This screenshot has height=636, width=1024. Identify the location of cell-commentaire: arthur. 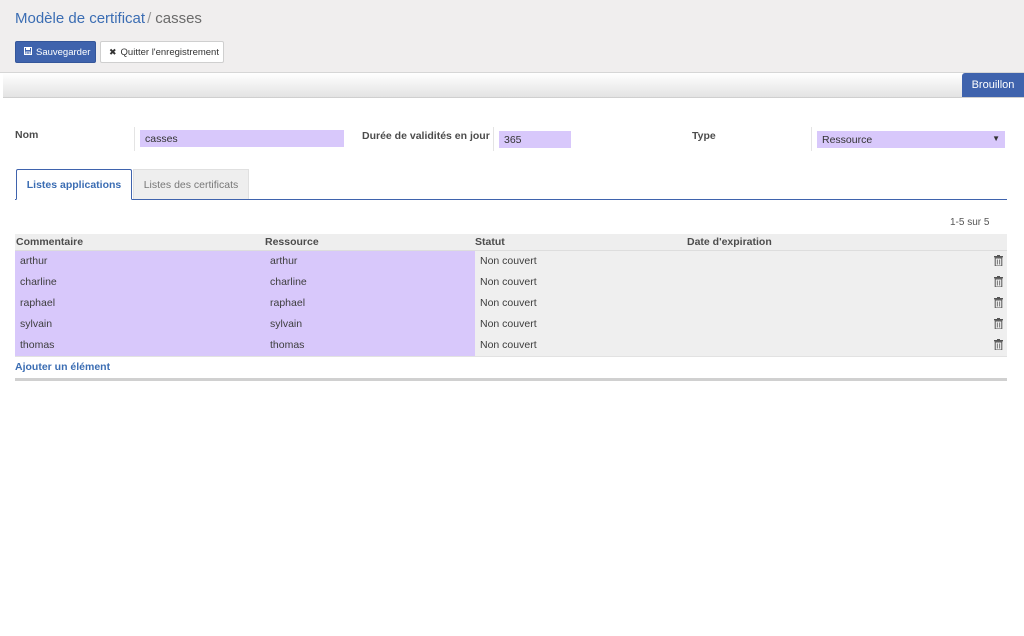
(33, 261).